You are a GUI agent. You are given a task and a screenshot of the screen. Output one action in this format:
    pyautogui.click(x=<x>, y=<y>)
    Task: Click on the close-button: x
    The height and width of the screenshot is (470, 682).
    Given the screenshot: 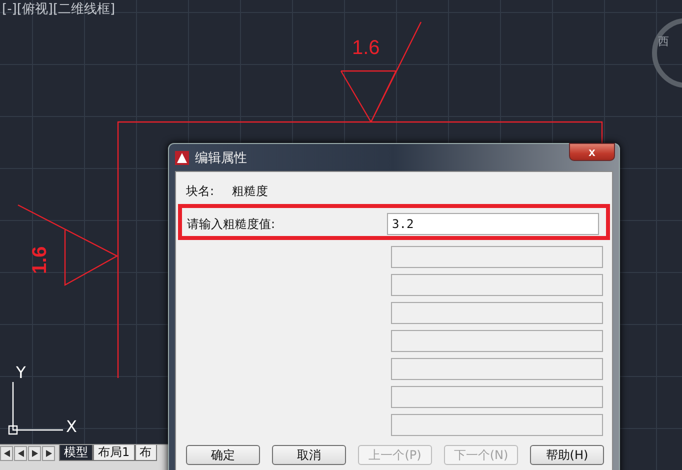 What is the action you would take?
    pyautogui.click(x=592, y=152)
    